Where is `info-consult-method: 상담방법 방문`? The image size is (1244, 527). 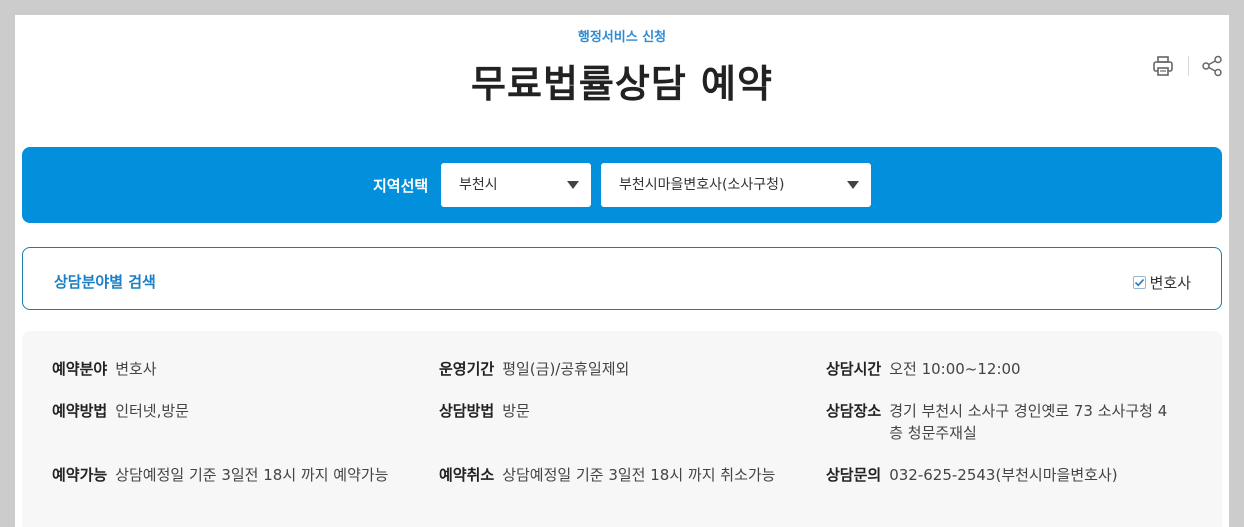 info-consult-method: 상담방법 방문 is located at coordinates (484, 411).